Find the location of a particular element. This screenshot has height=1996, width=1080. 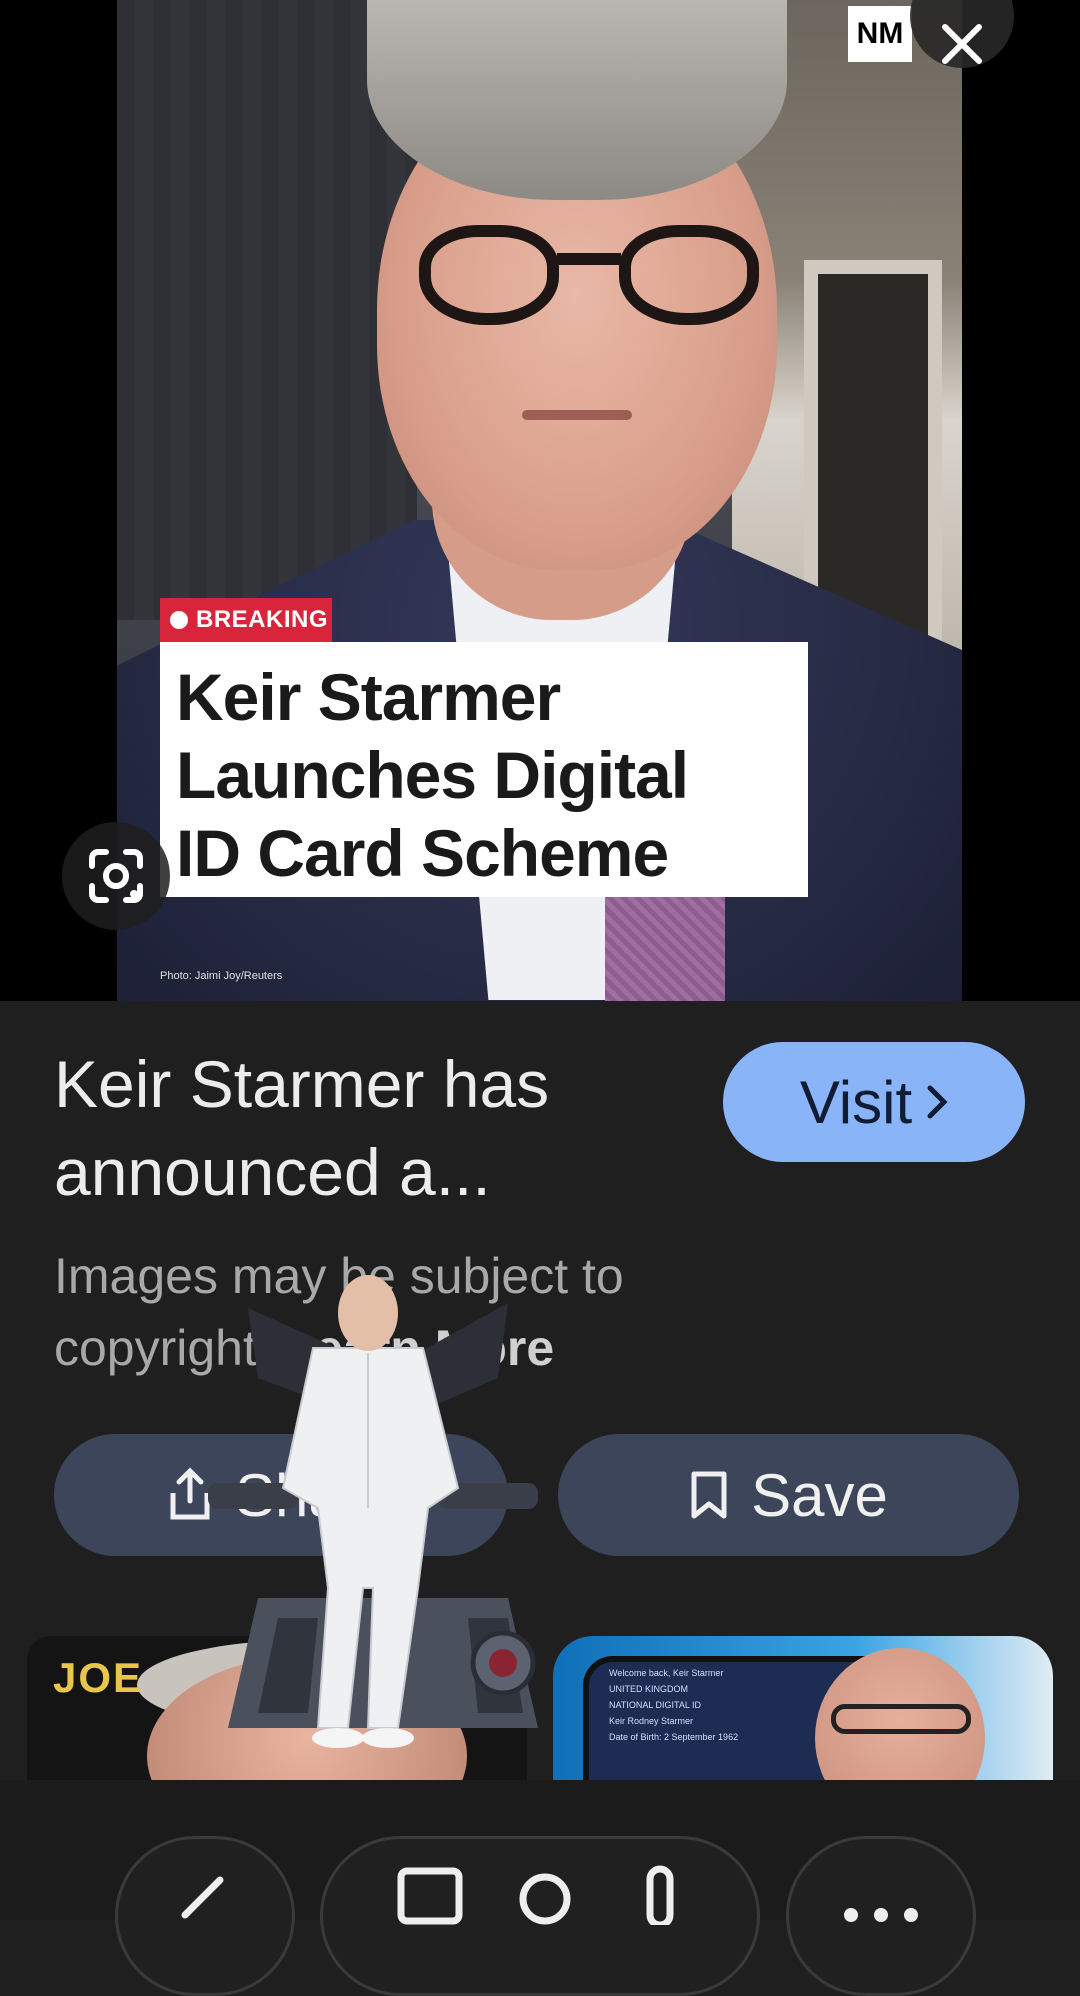

photo-credit: Photo: Jaimi Joy/Reuters is located at coordinates (221, 976).